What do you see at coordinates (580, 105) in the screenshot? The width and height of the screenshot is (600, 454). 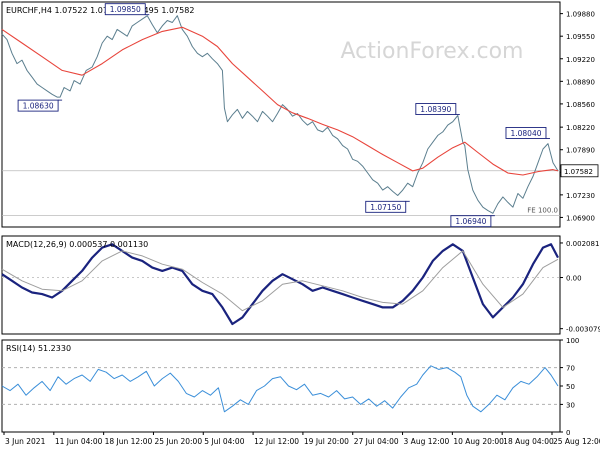 I see `price-ytick-label: 1.08560` at bounding box center [580, 105].